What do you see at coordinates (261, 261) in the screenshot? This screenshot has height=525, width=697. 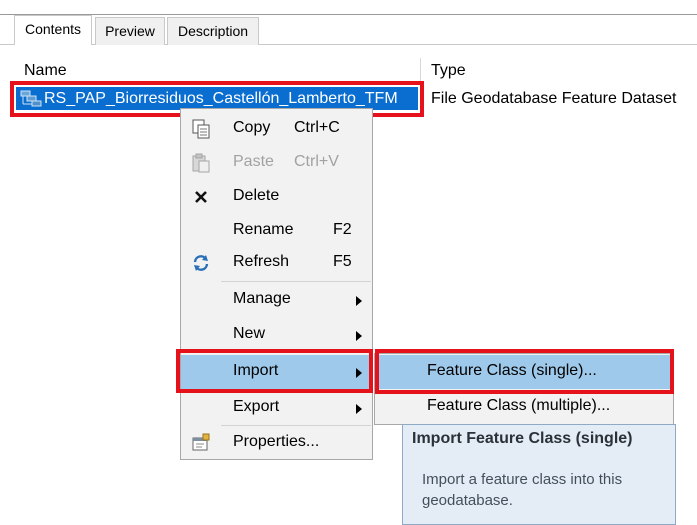 I see `menu-item-label: Refresh` at bounding box center [261, 261].